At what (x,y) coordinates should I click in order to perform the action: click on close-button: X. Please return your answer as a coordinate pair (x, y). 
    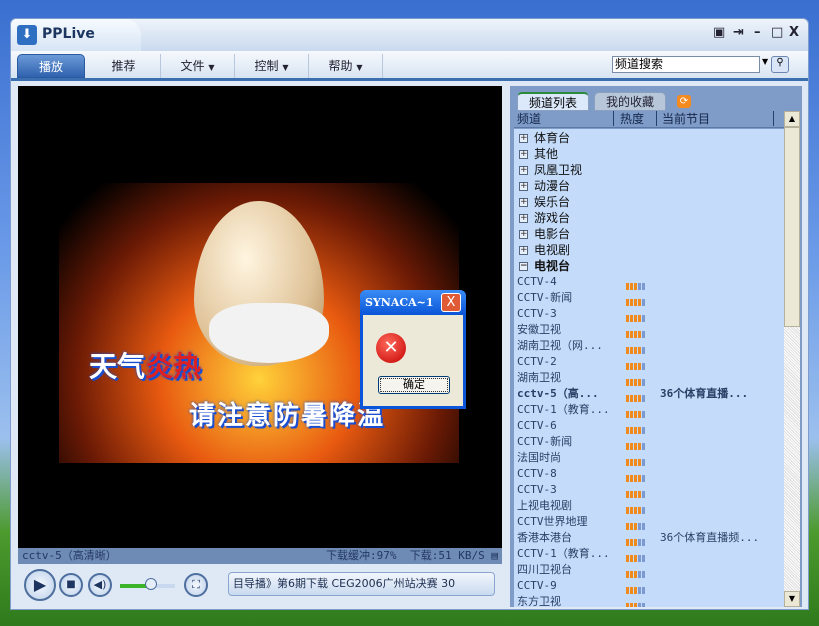
    Looking at the image, I should click on (794, 32).